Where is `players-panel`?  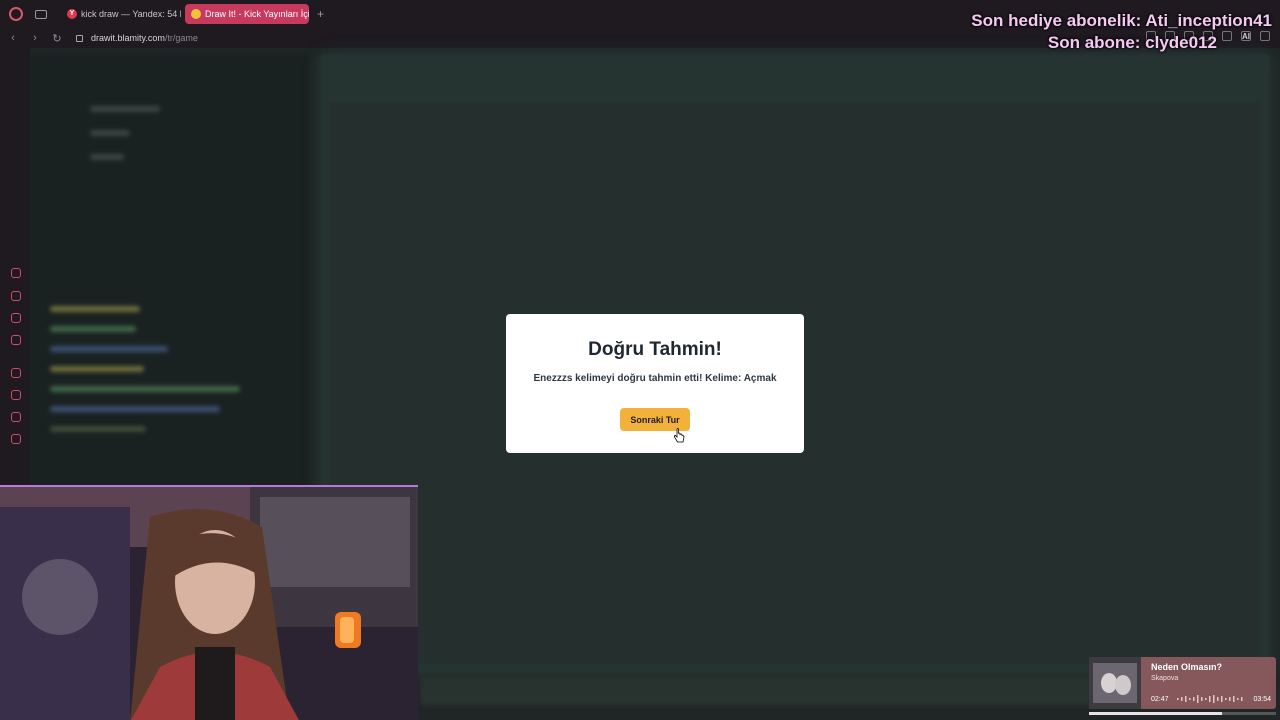 players-panel is located at coordinates (170, 274).